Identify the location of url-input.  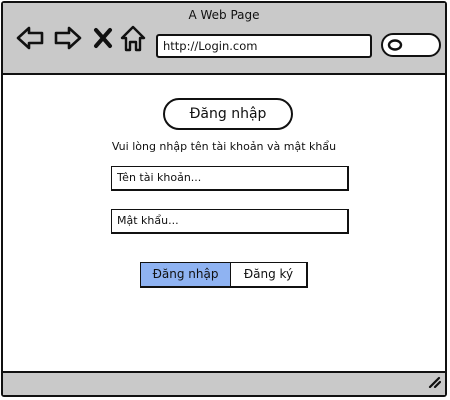
(264, 46).